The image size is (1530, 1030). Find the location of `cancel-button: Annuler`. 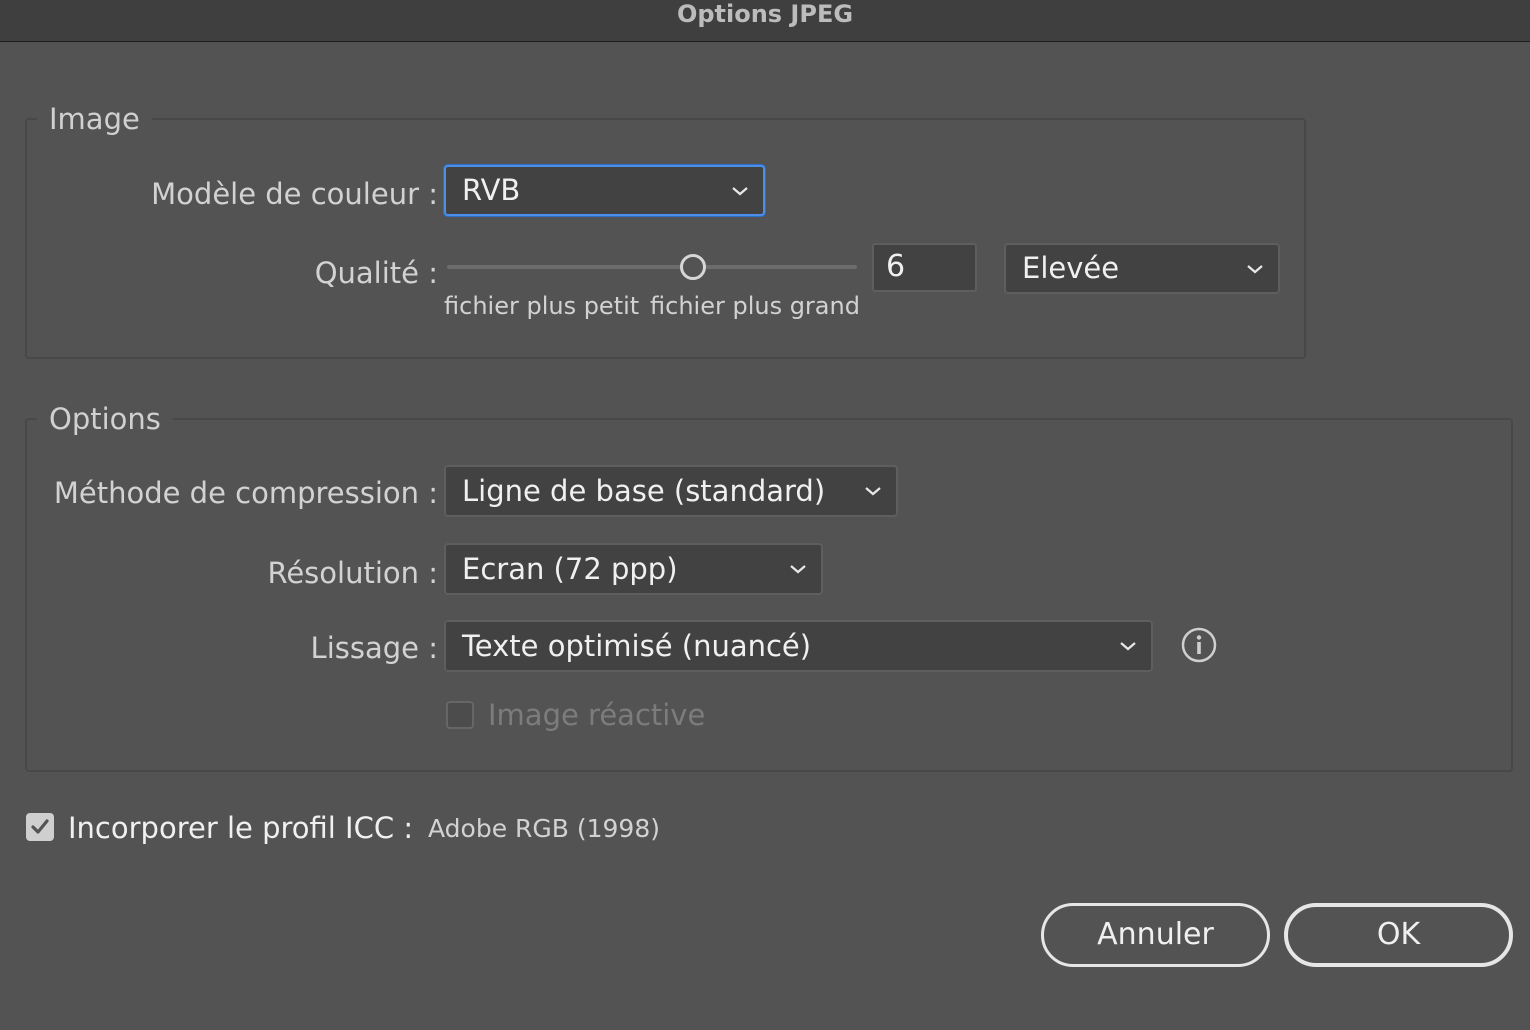

cancel-button: Annuler is located at coordinates (1155, 935).